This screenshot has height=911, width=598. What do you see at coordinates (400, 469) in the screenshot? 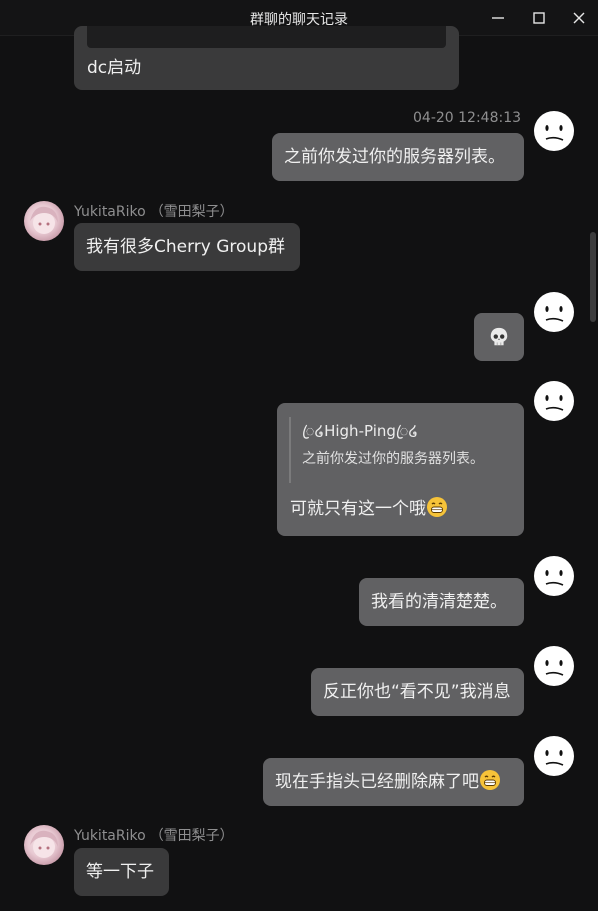
I see `message-bubble: ꦿ໒High-Pingꦿ໒ 之前你发过你的服务器列表。 可就只有这一个哦` at bounding box center [400, 469].